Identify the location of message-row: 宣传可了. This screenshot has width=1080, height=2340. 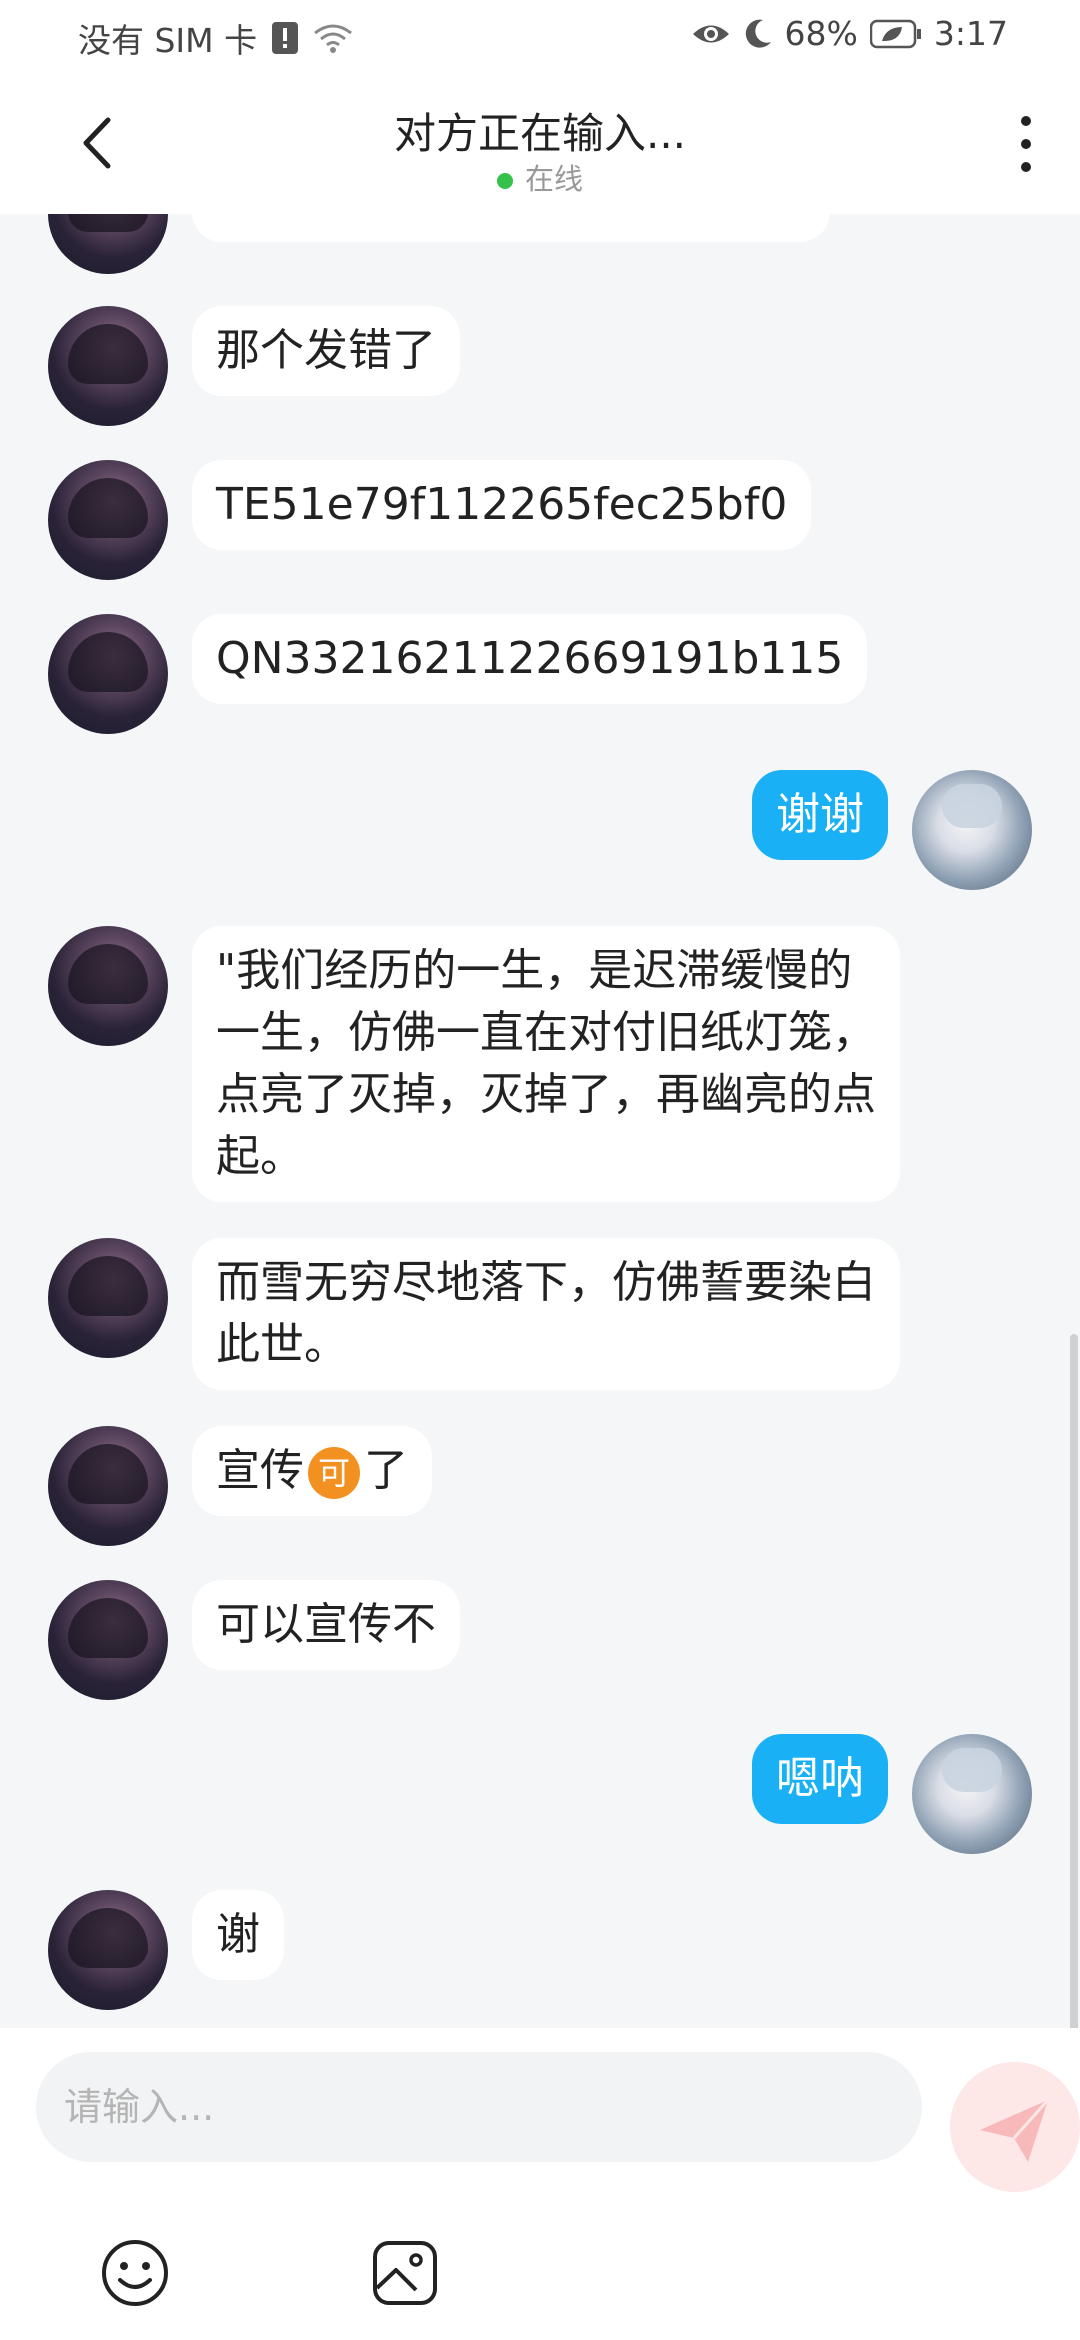
(240, 1486).